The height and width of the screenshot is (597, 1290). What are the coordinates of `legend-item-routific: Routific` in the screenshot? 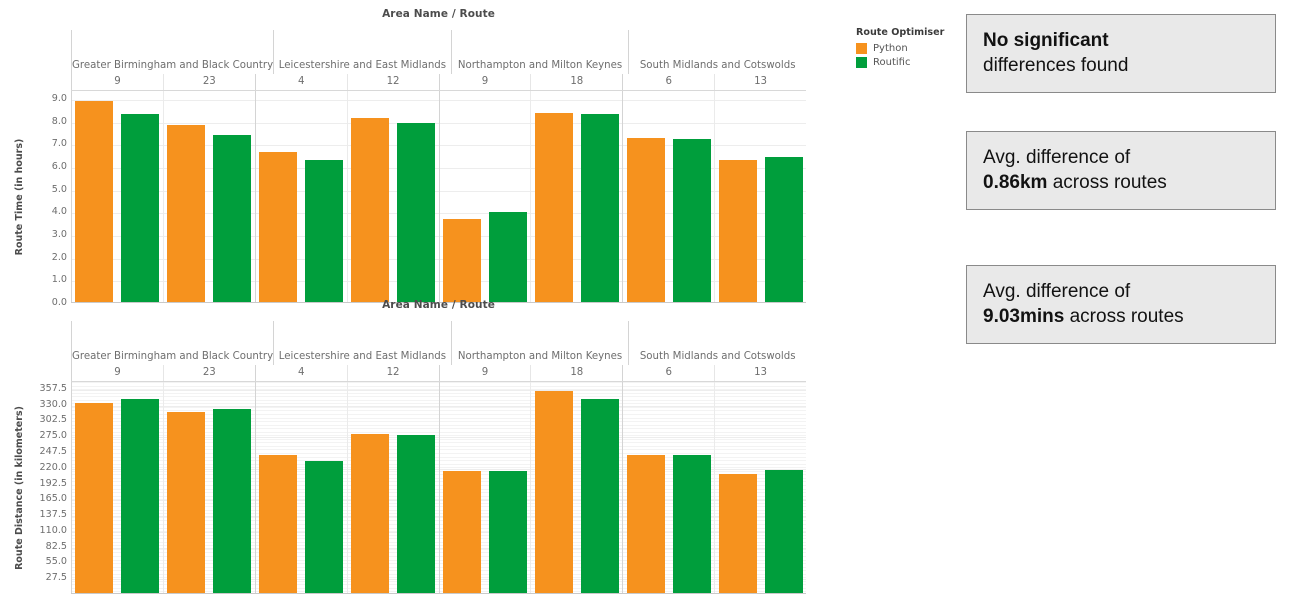 It's located at (900, 62).